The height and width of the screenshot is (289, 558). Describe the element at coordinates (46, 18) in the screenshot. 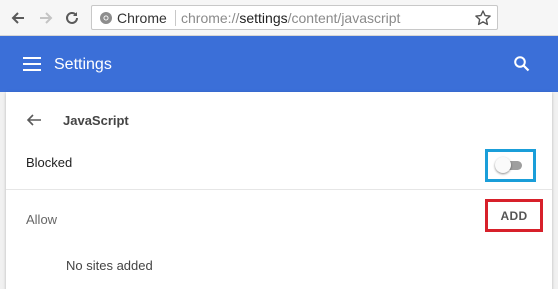

I see `forward-arrow-icon` at that location.